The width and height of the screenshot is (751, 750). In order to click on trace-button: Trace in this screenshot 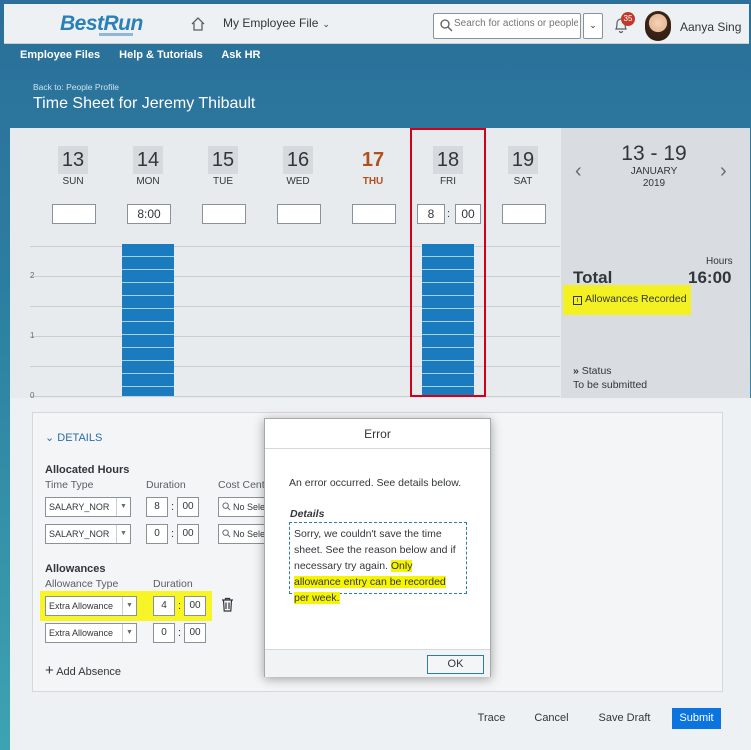, I will do `click(491, 718)`.